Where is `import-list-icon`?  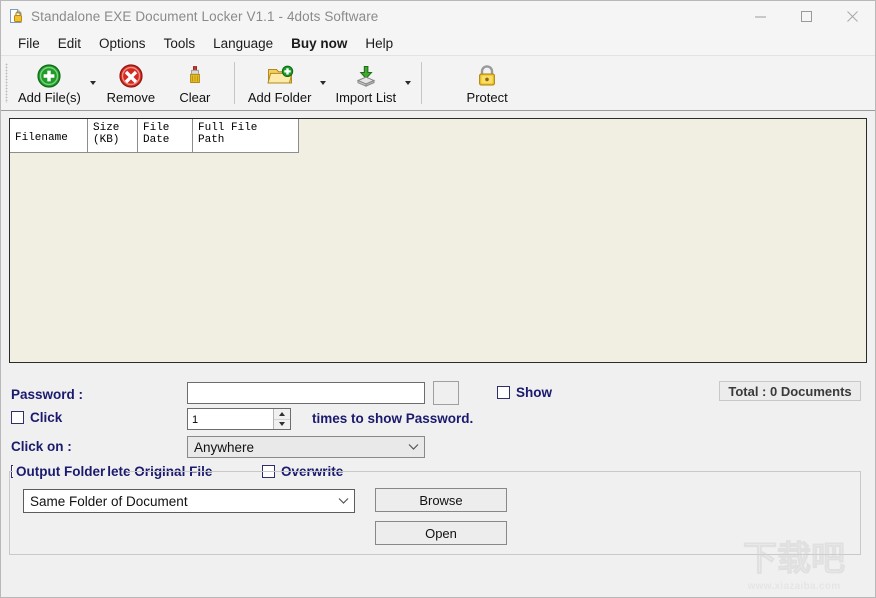 import-list-icon is located at coordinates (366, 75).